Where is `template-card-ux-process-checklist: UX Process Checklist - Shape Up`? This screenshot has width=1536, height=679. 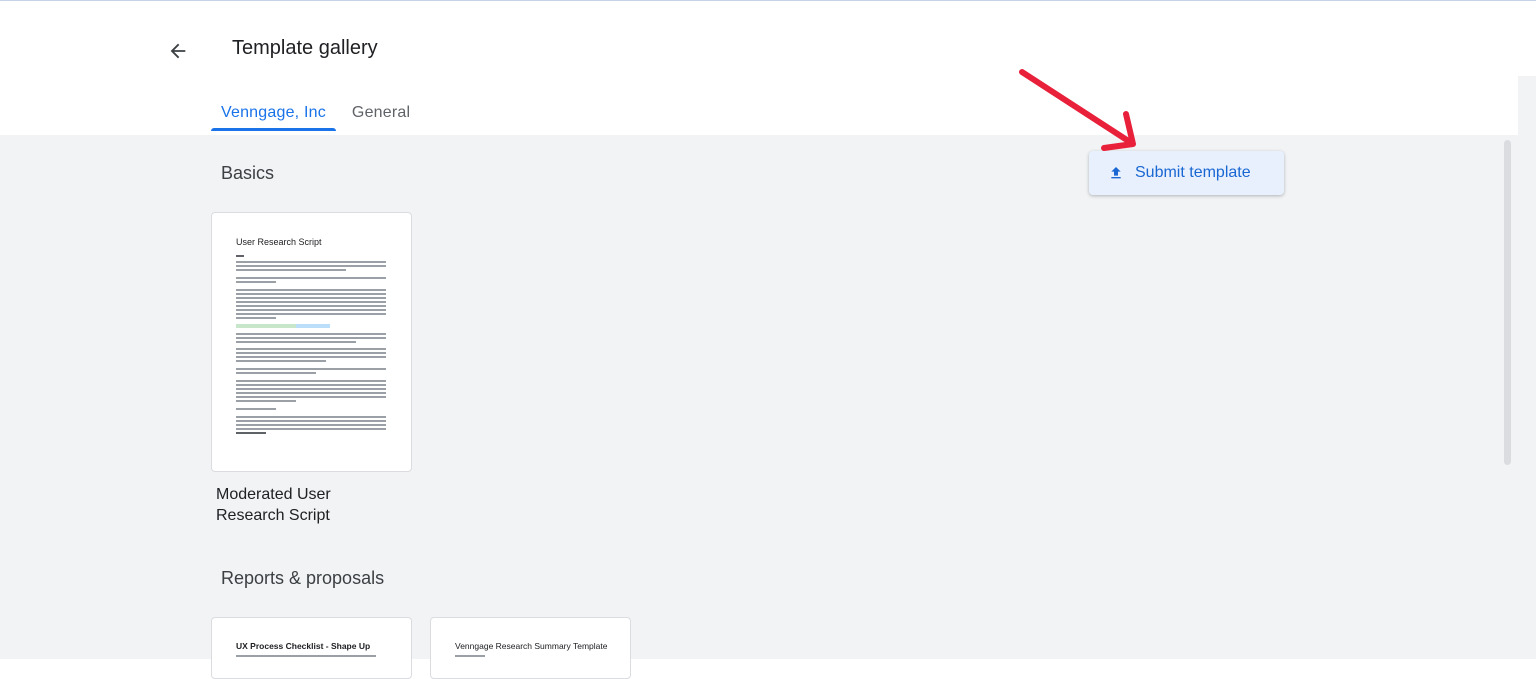 template-card-ux-process-checklist: UX Process Checklist - Shape Up is located at coordinates (311, 648).